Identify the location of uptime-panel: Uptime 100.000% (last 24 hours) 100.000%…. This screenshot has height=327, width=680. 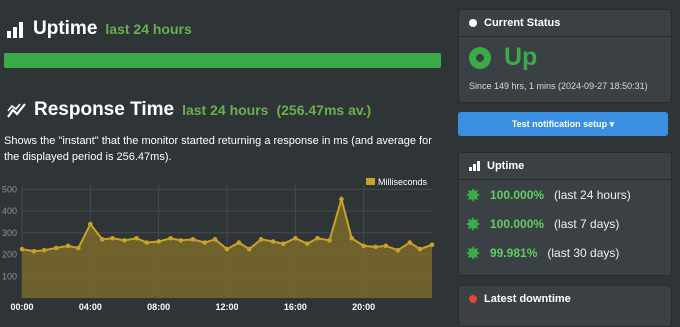
(565, 214).